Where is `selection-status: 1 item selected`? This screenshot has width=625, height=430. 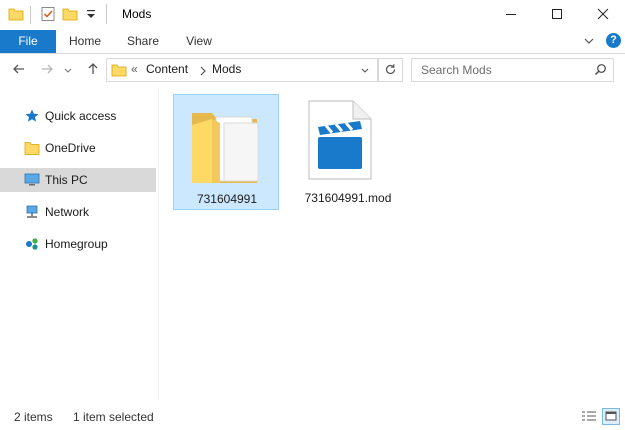 selection-status: 1 item selected is located at coordinates (113, 417).